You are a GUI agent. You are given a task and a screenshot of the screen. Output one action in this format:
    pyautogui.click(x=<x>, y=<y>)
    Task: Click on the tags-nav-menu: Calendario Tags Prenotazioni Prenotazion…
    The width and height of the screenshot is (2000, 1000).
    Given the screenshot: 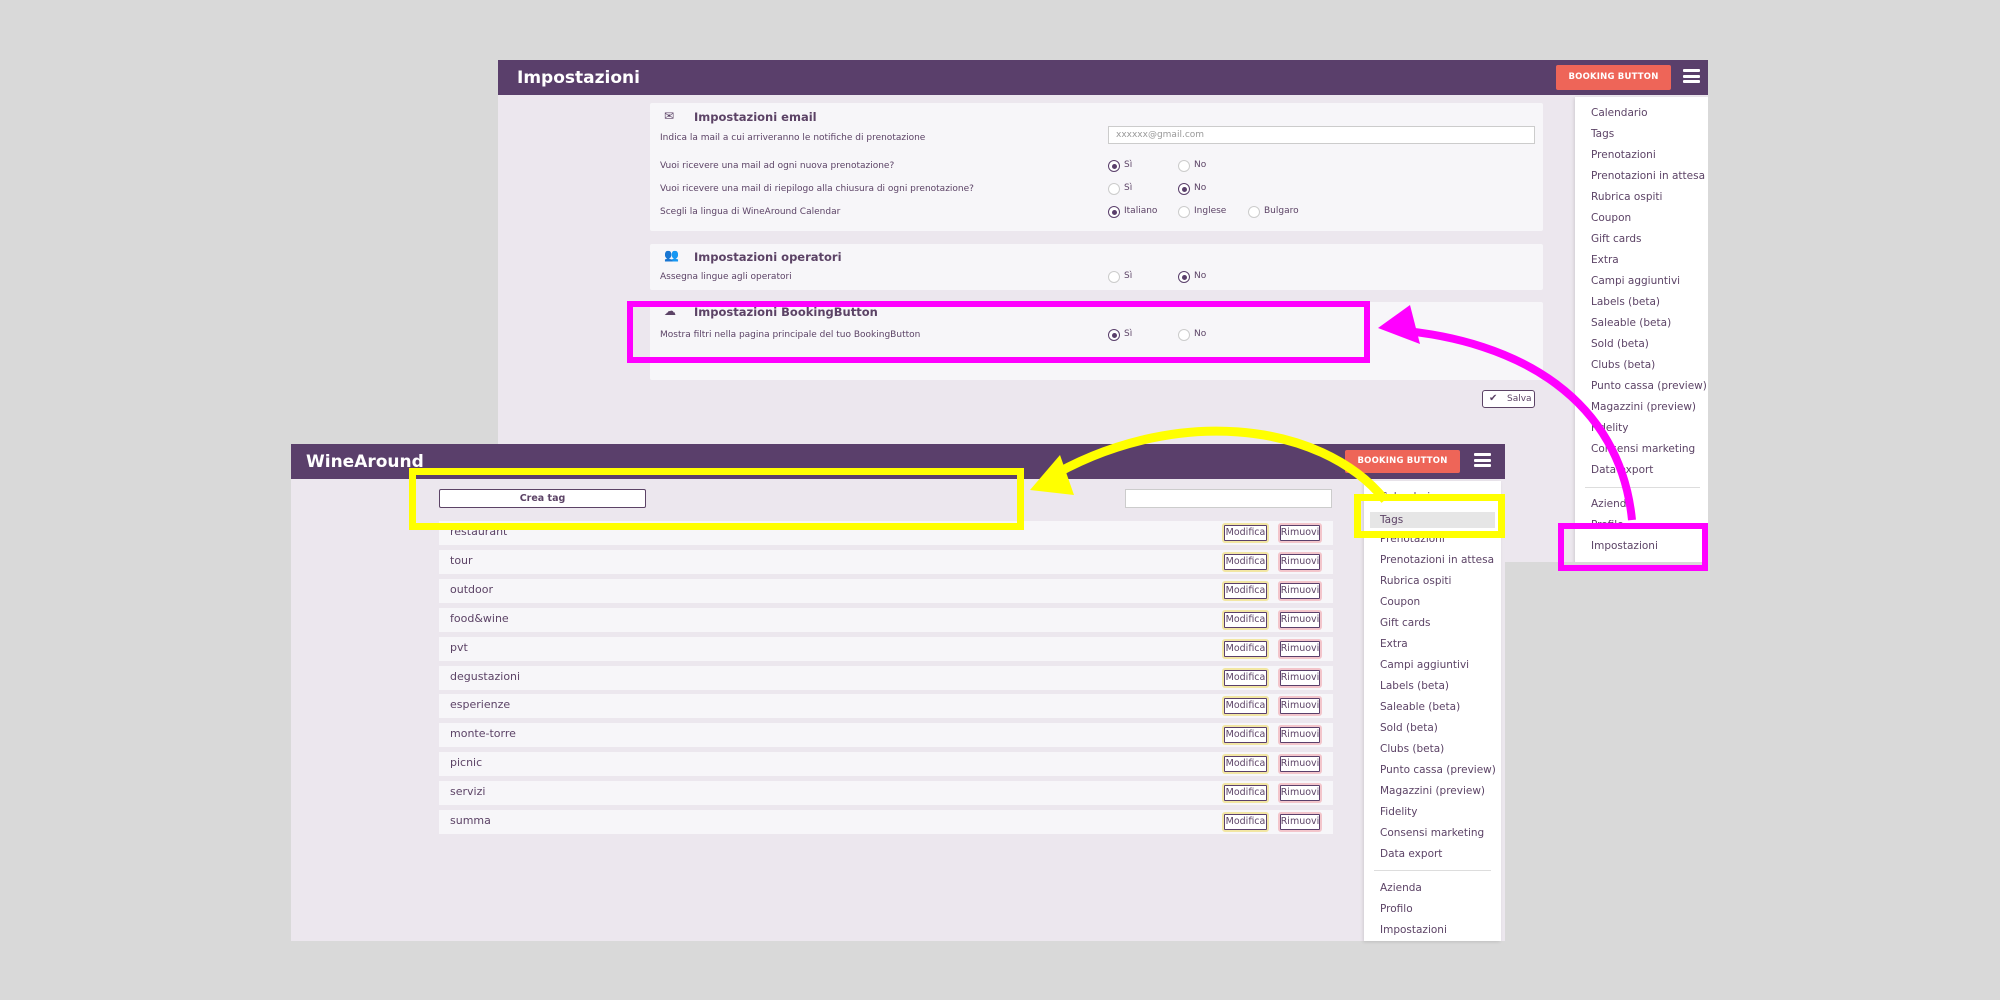 What is the action you would take?
    pyautogui.click(x=1432, y=711)
    